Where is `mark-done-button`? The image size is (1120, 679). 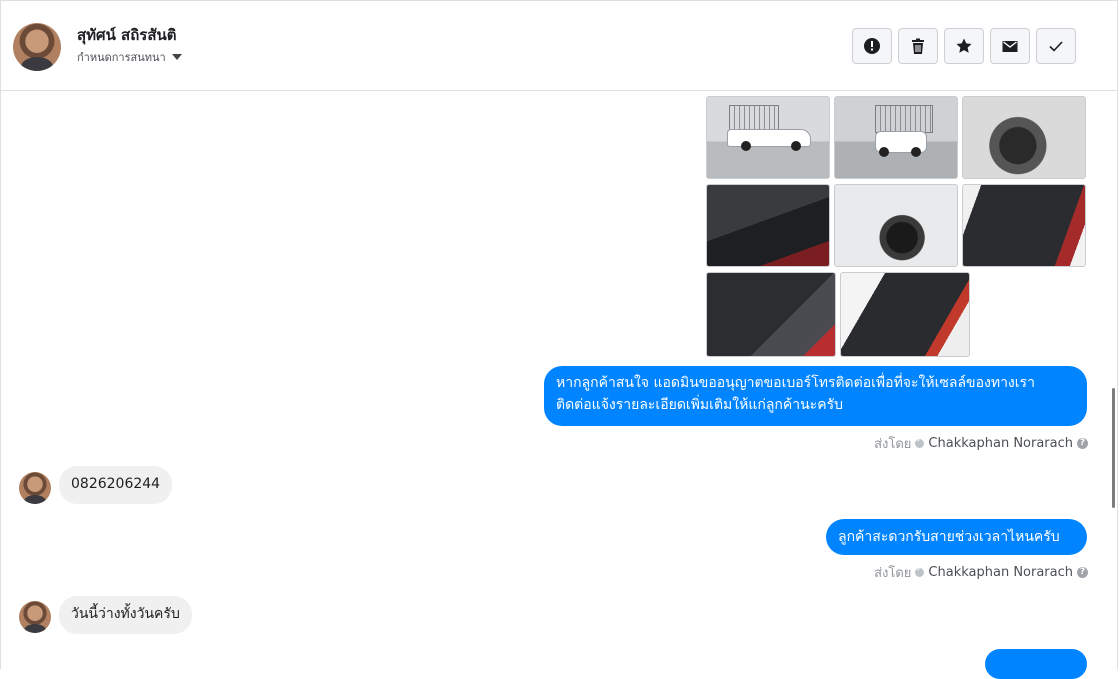 mark-done-button is located at coordinates (1056, 46).